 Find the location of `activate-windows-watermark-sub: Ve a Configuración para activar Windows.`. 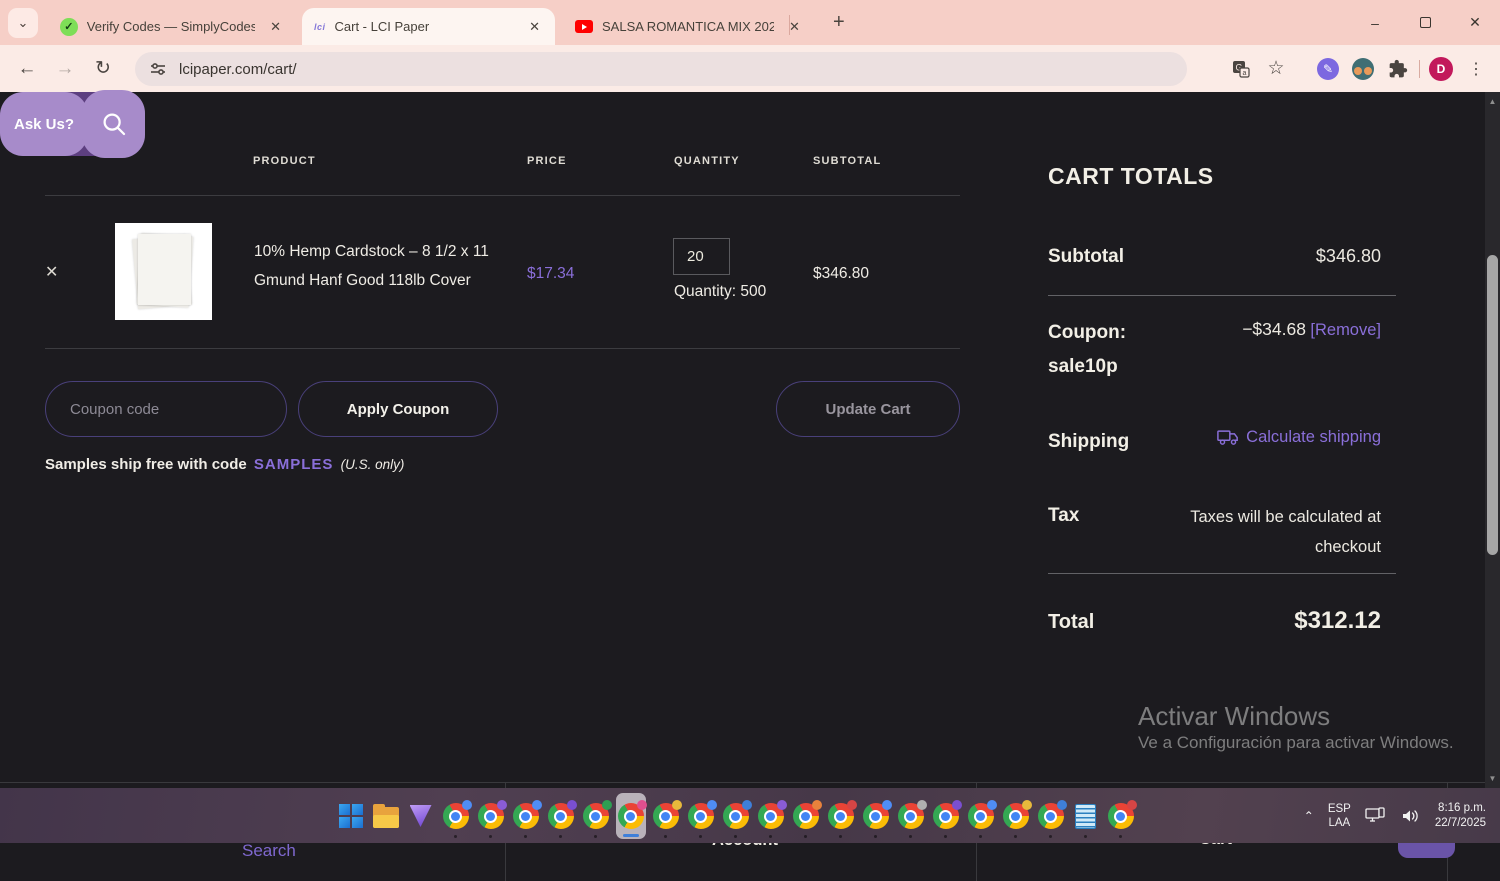

activate-windows-watermark-sub: Ve a Configuración para activar Windows. is located at coordinates (1296, 742).